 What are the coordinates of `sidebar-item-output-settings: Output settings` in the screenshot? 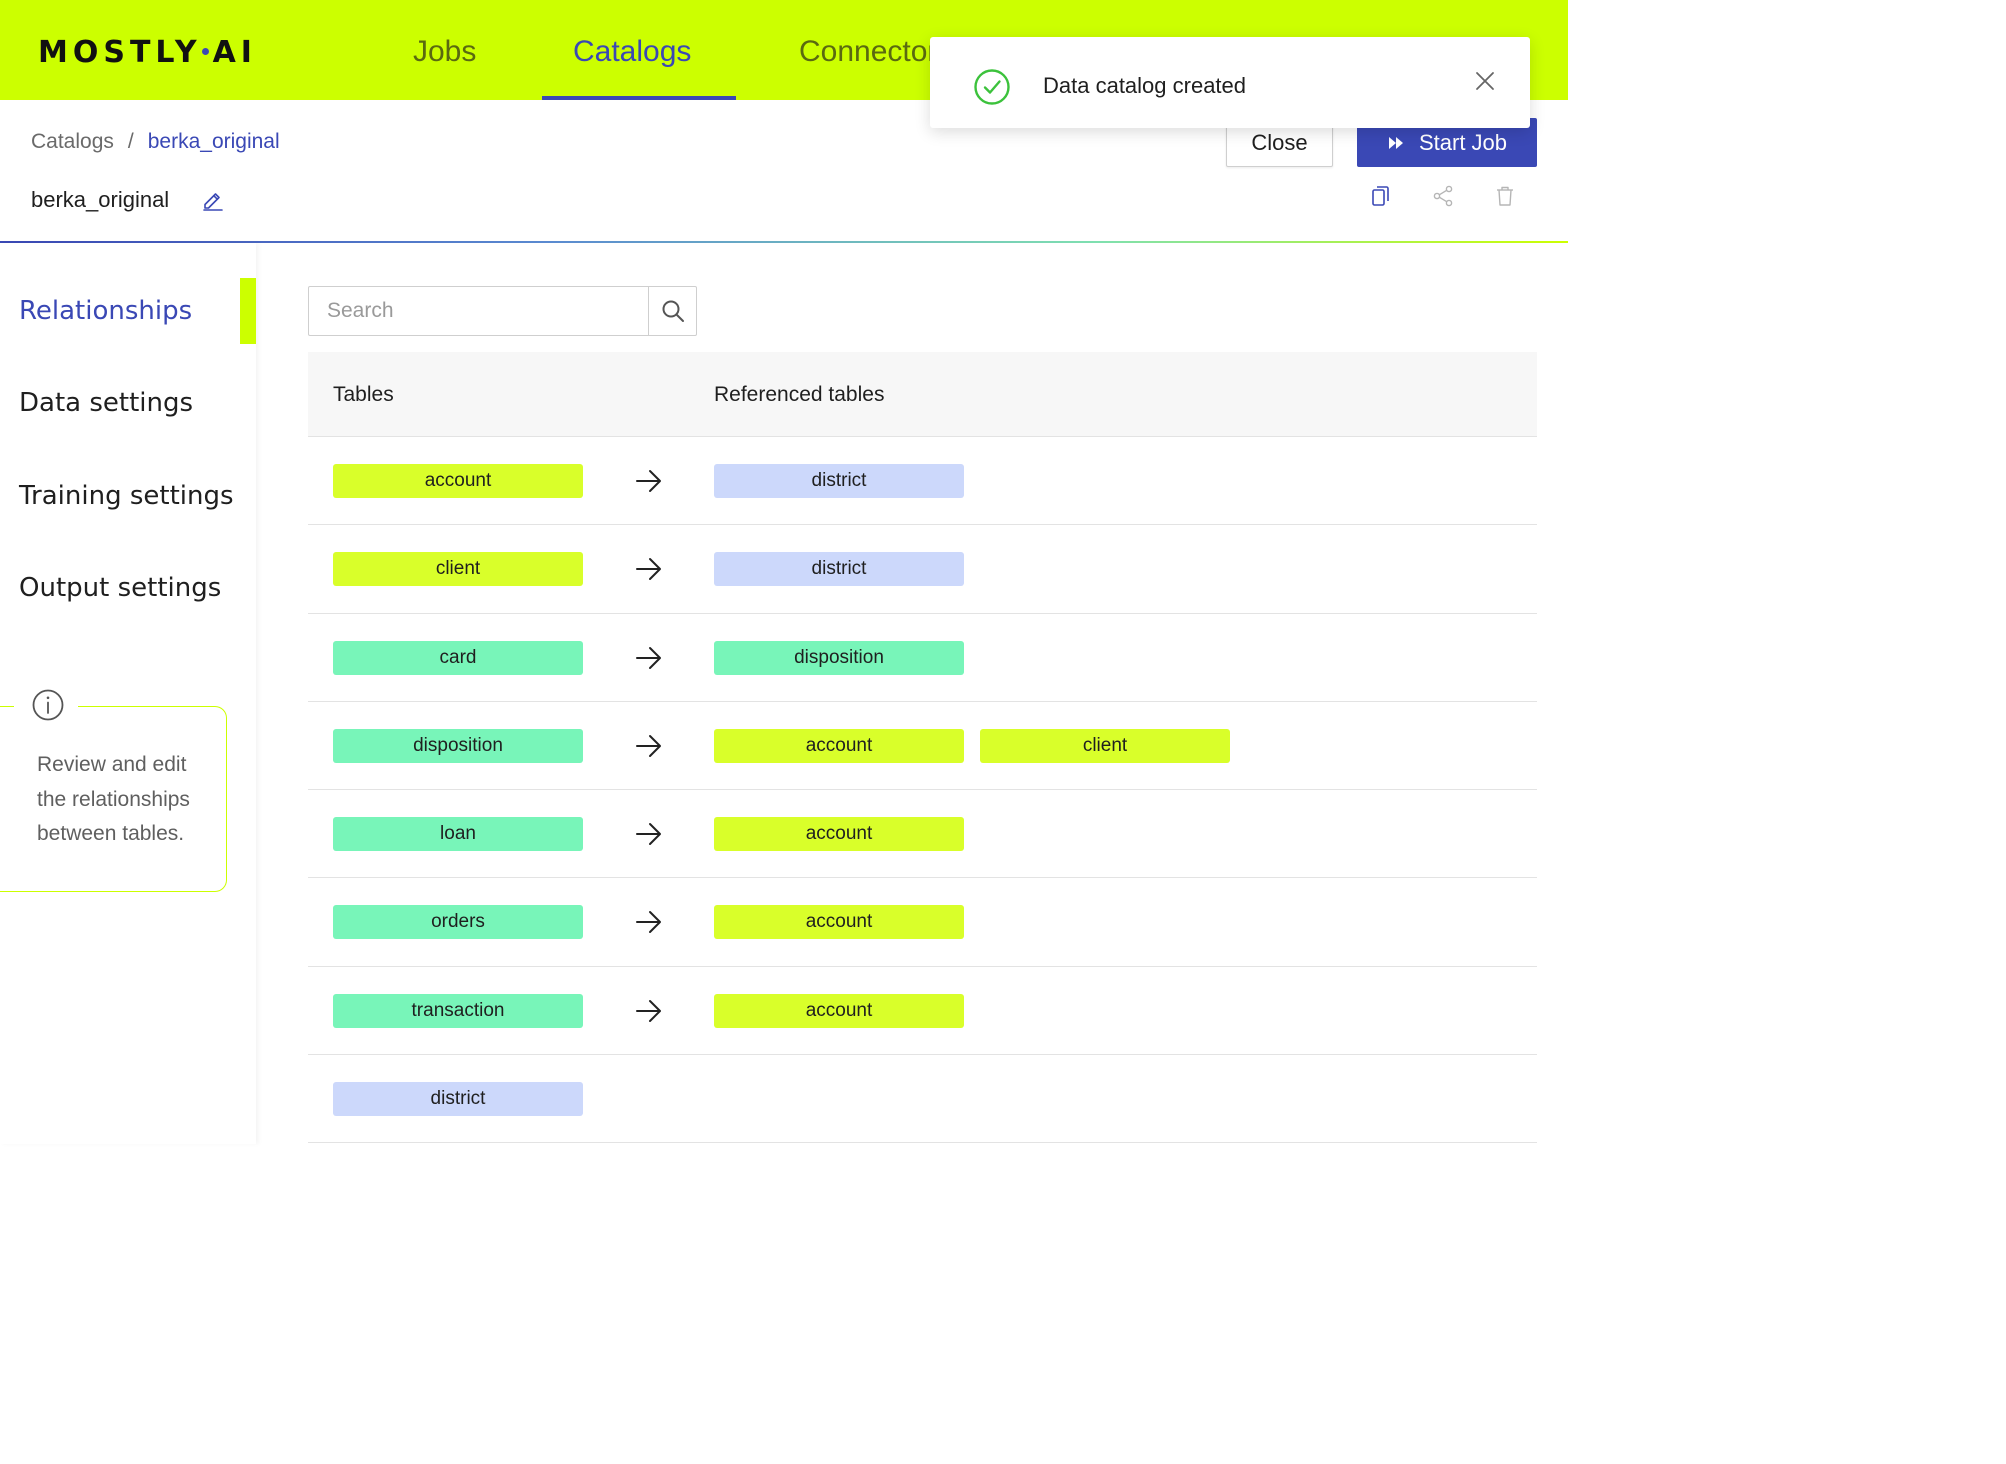 It's located at (120, 588).